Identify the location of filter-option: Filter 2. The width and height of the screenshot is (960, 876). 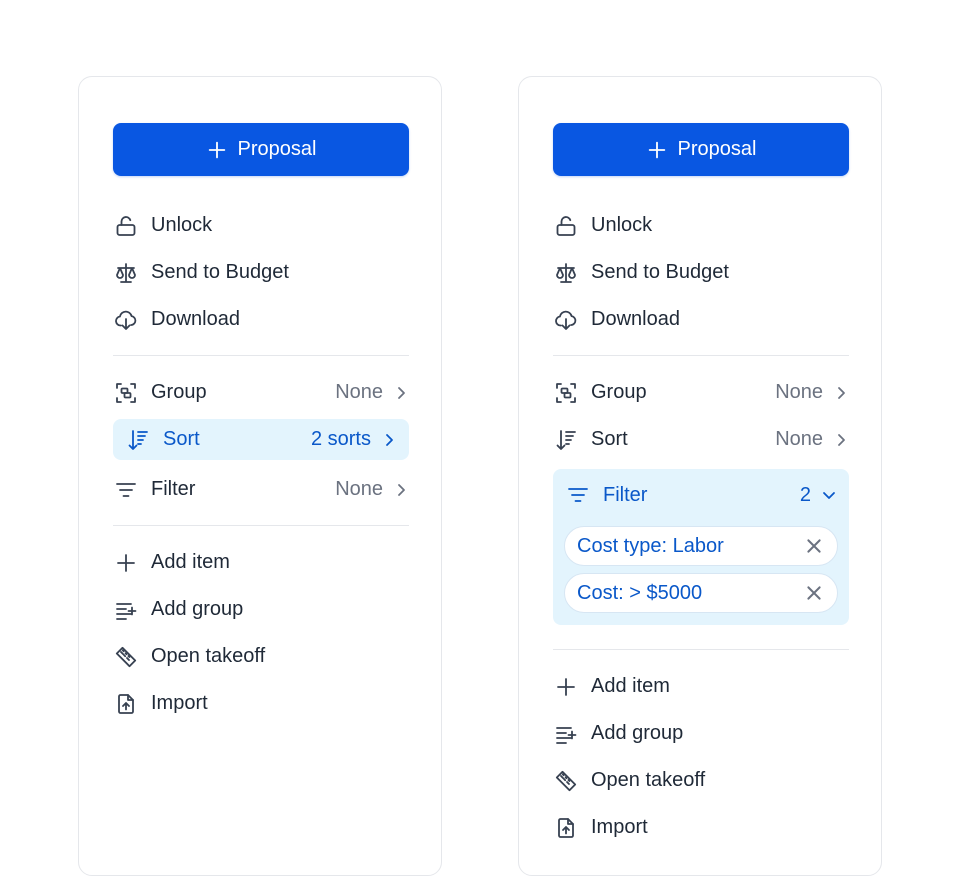
(701, 495).